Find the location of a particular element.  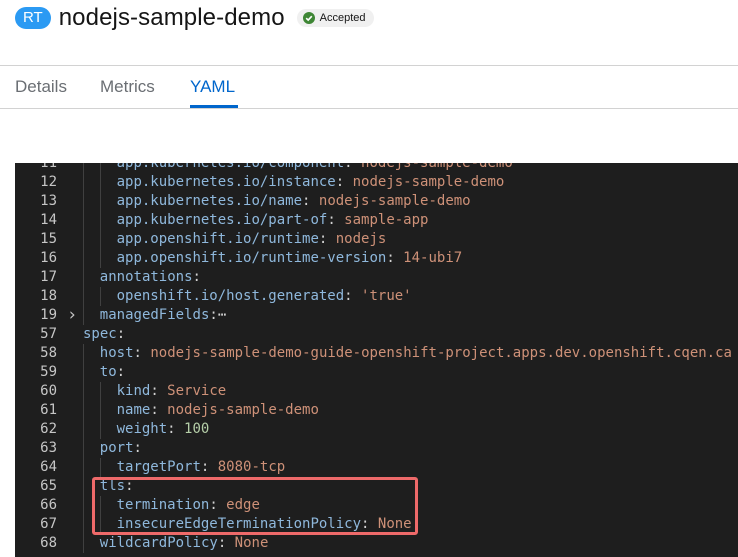

yaml-key: wildcardPolicy is located at coordinates (158, 543).